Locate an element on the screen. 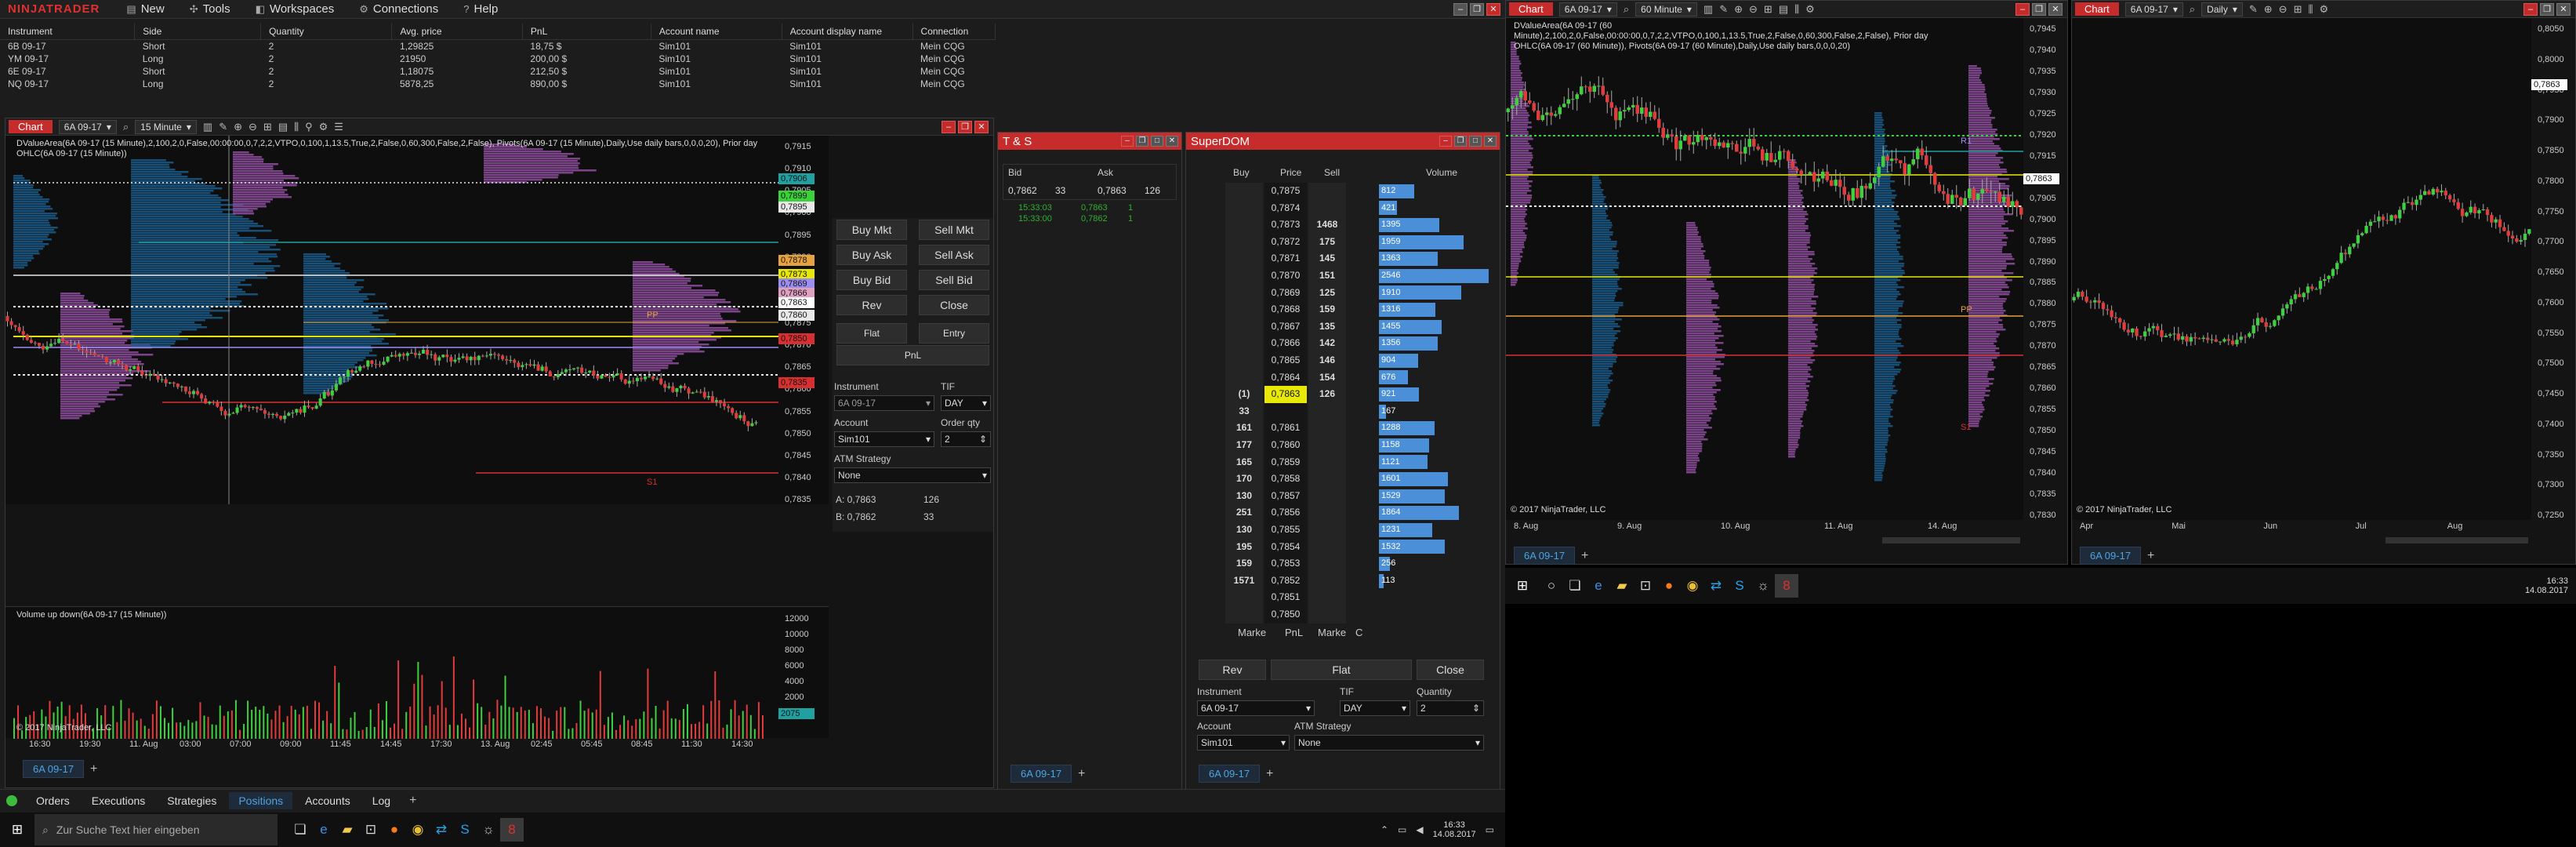 This screenshot has height=847, width=2576. menu-connections: ⚙ Connections is located at coordinates (398, 9).